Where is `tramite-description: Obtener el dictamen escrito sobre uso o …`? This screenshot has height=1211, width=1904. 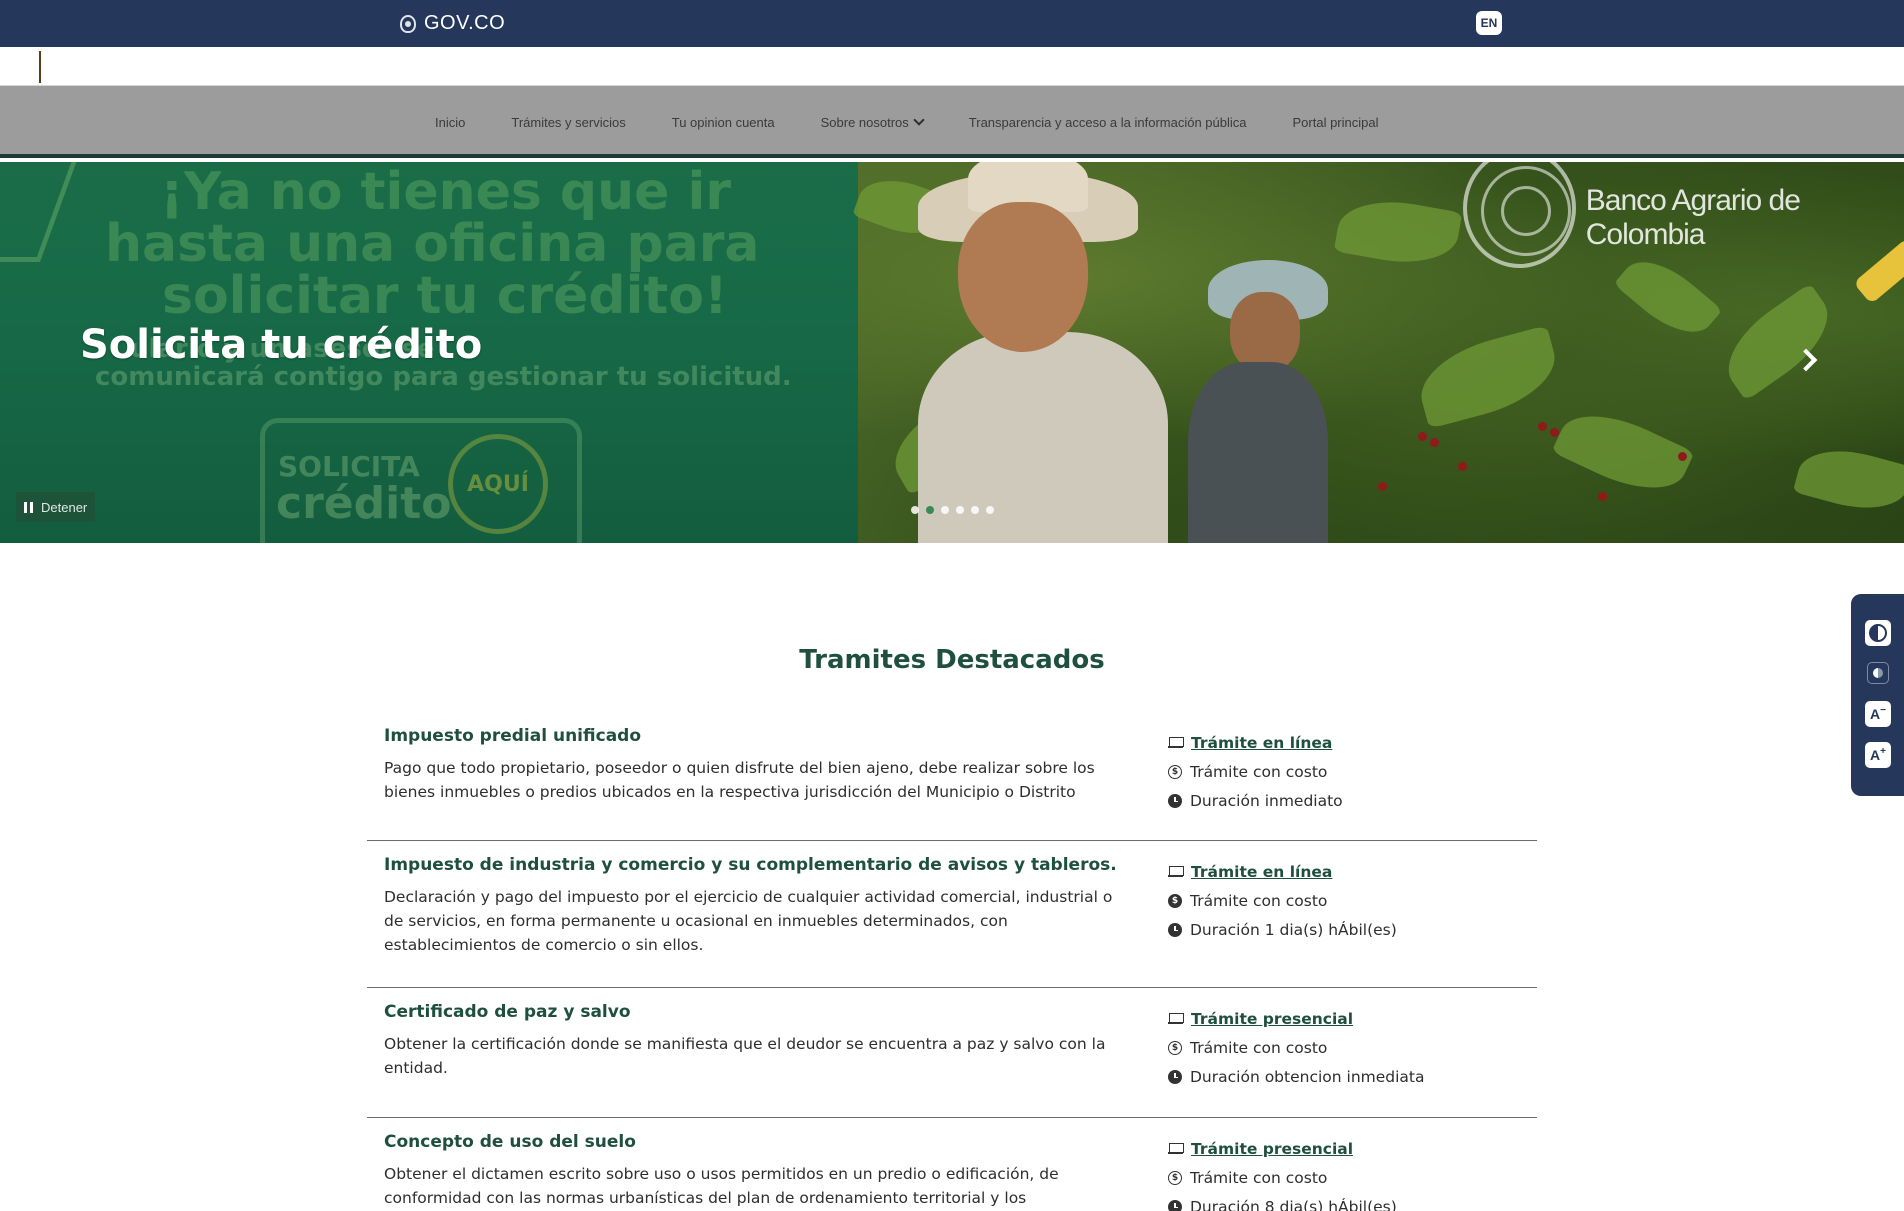 tramite-description: Obtener el dictamen escrito sobre uso o … is located at coordinates (721, 1186).